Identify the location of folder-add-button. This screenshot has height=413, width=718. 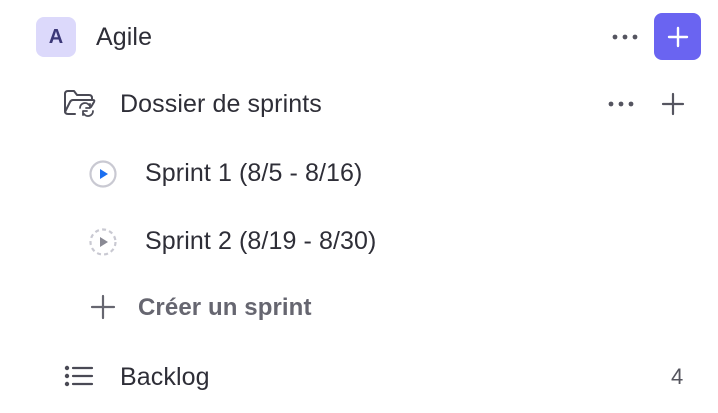
(673, 104).